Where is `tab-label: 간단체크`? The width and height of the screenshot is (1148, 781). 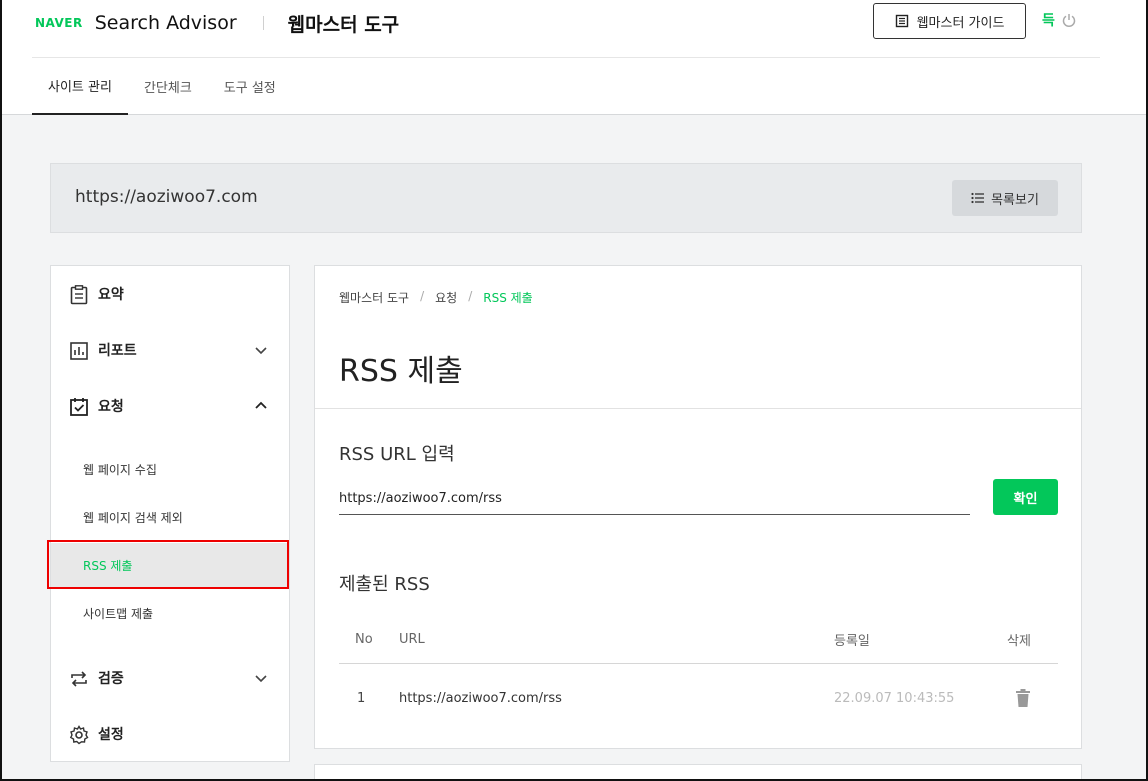
tab-label: 간단체크 is located at coordinates (167, 88).